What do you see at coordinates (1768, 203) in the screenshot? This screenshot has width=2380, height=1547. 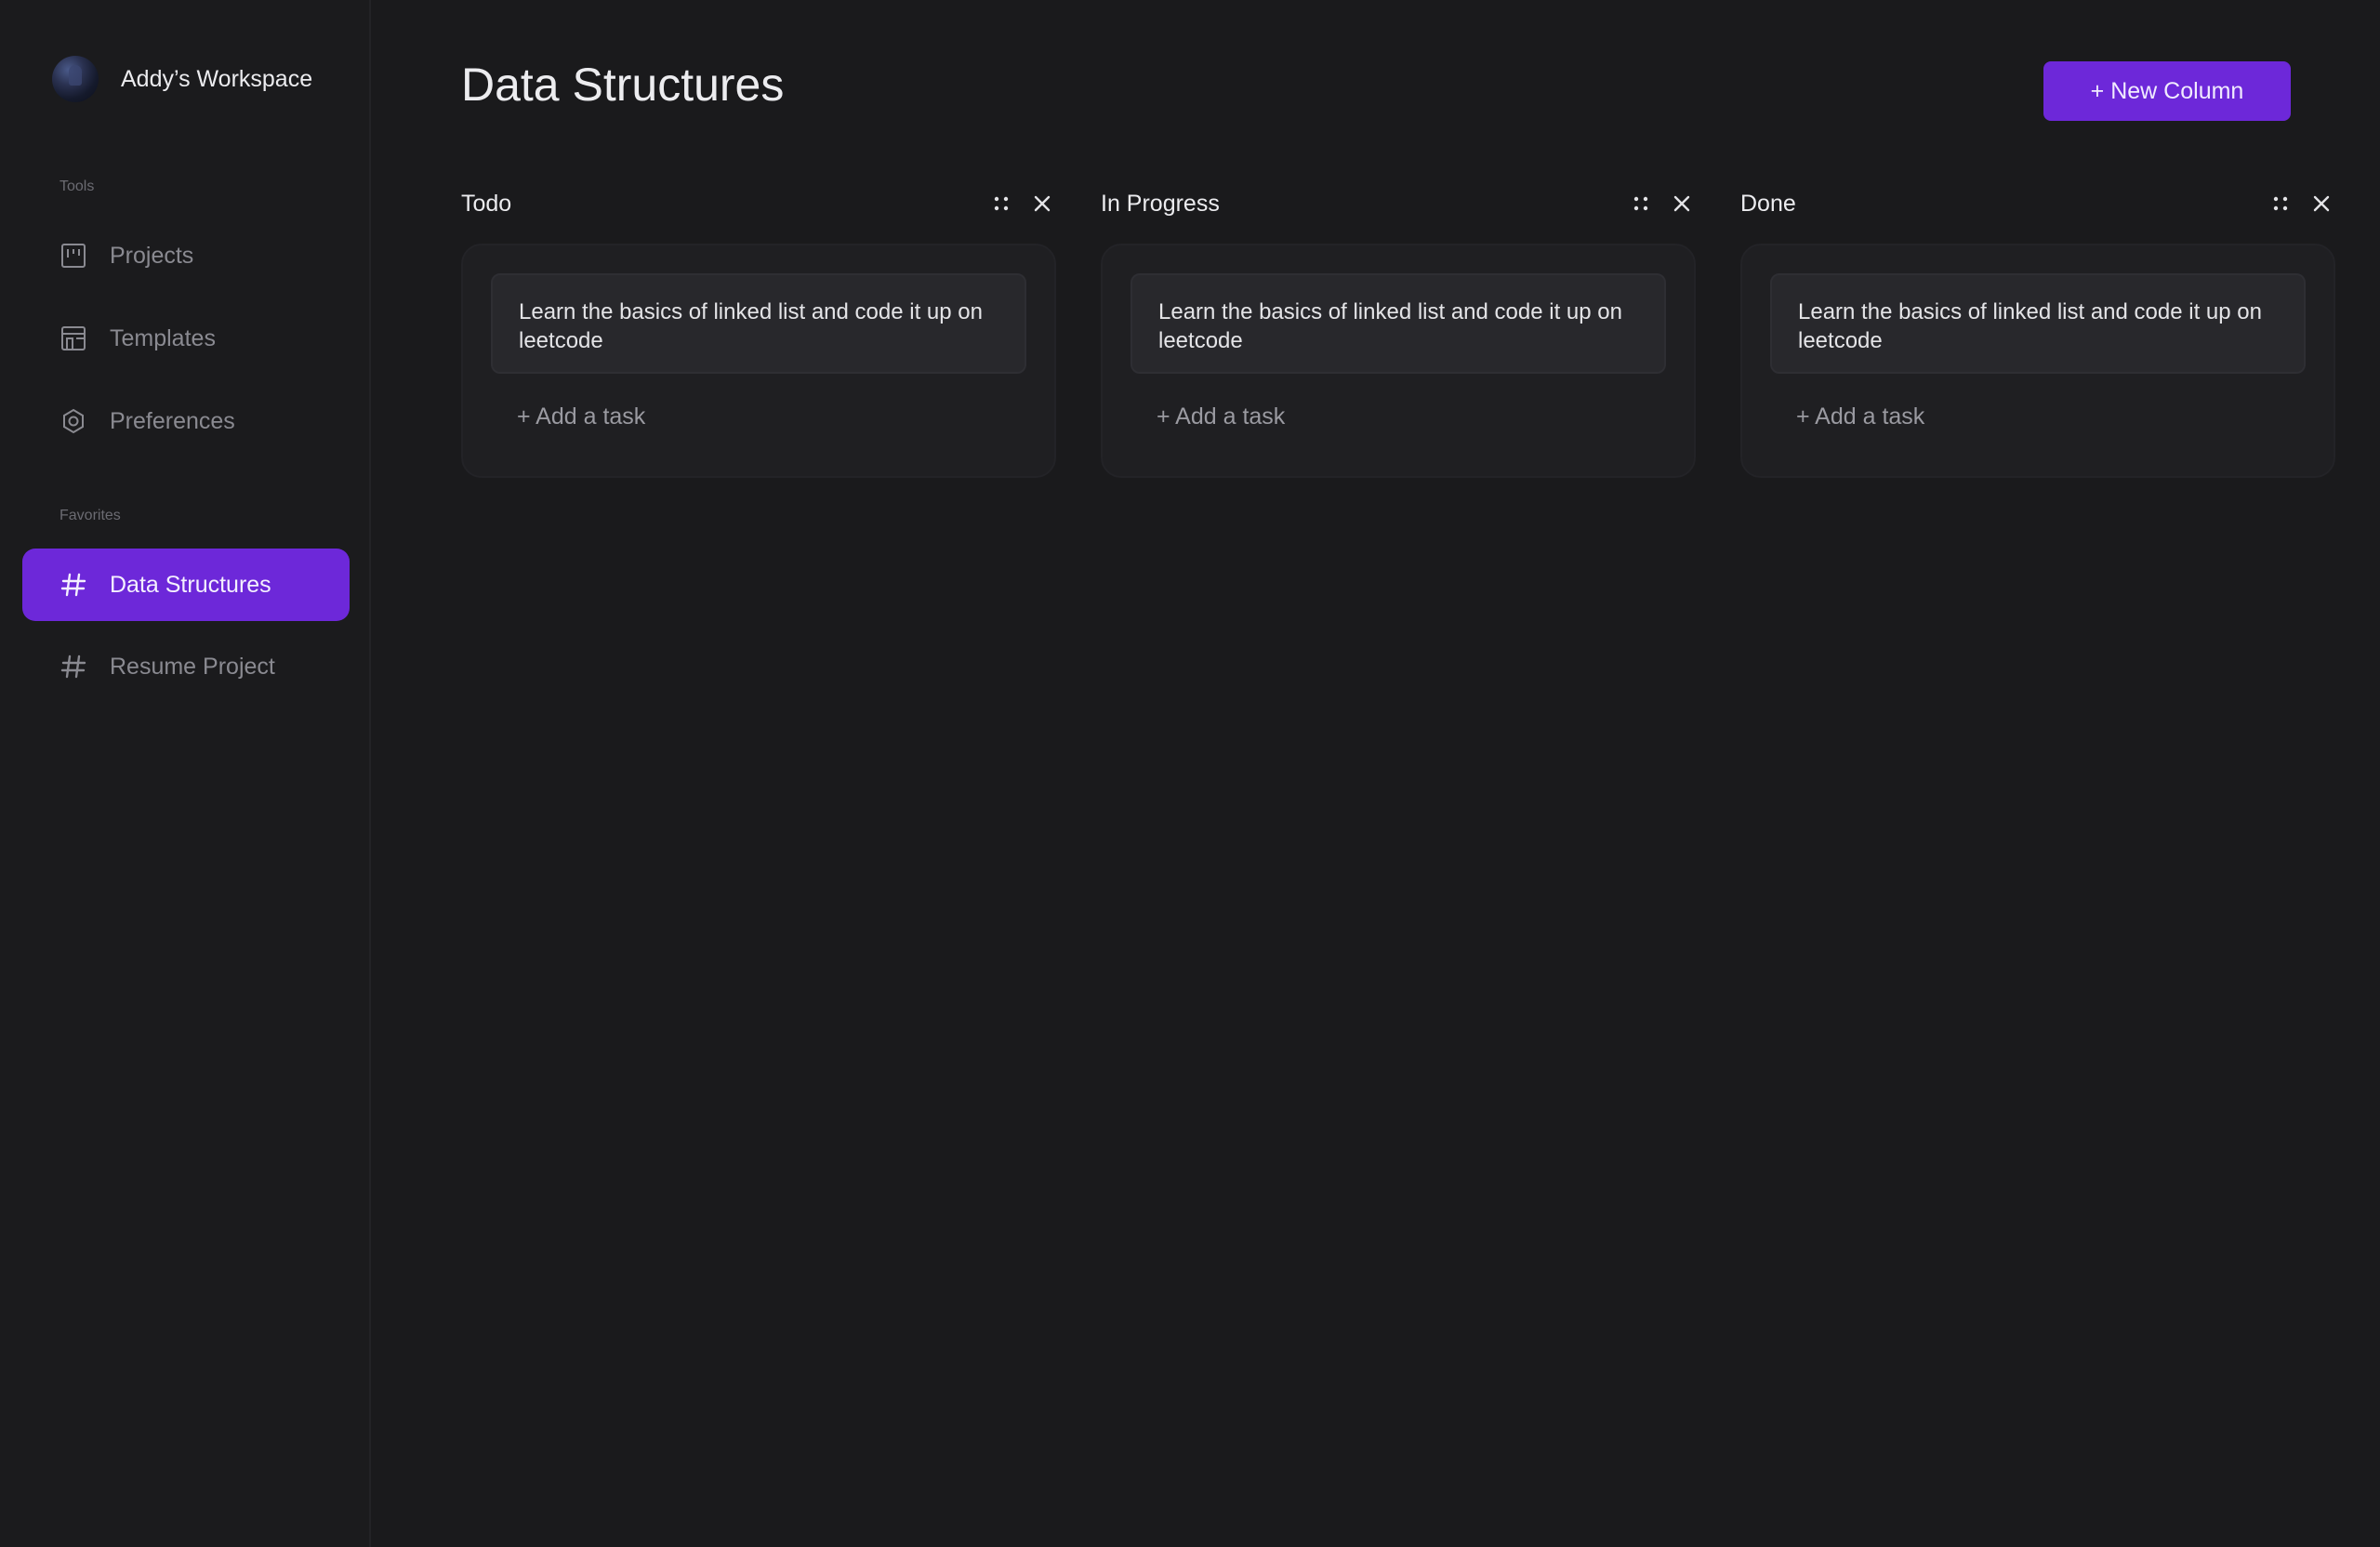 I see `column-title: Done` at bounding box center [1768, 203].